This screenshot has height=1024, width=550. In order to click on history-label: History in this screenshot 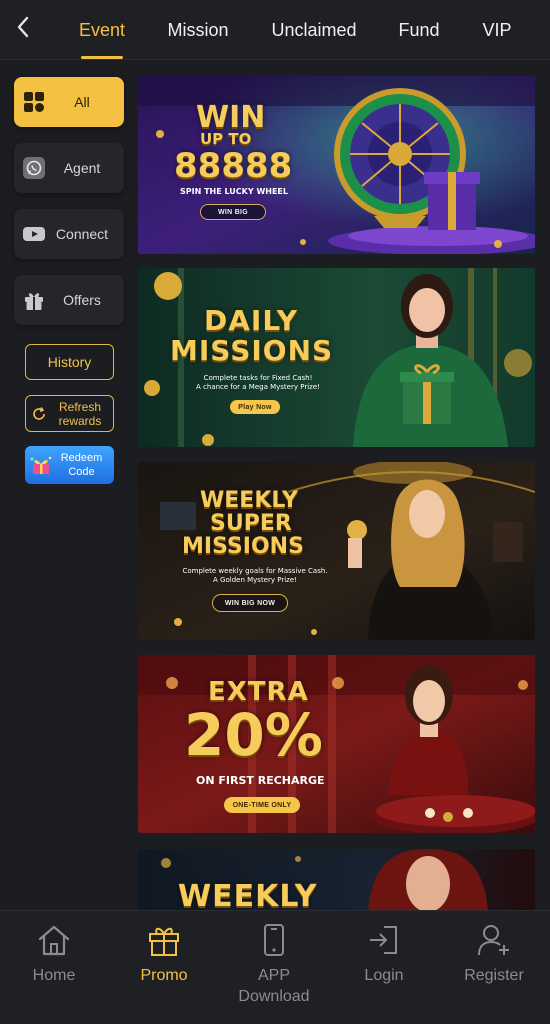, I will do `click(69, 362)`.